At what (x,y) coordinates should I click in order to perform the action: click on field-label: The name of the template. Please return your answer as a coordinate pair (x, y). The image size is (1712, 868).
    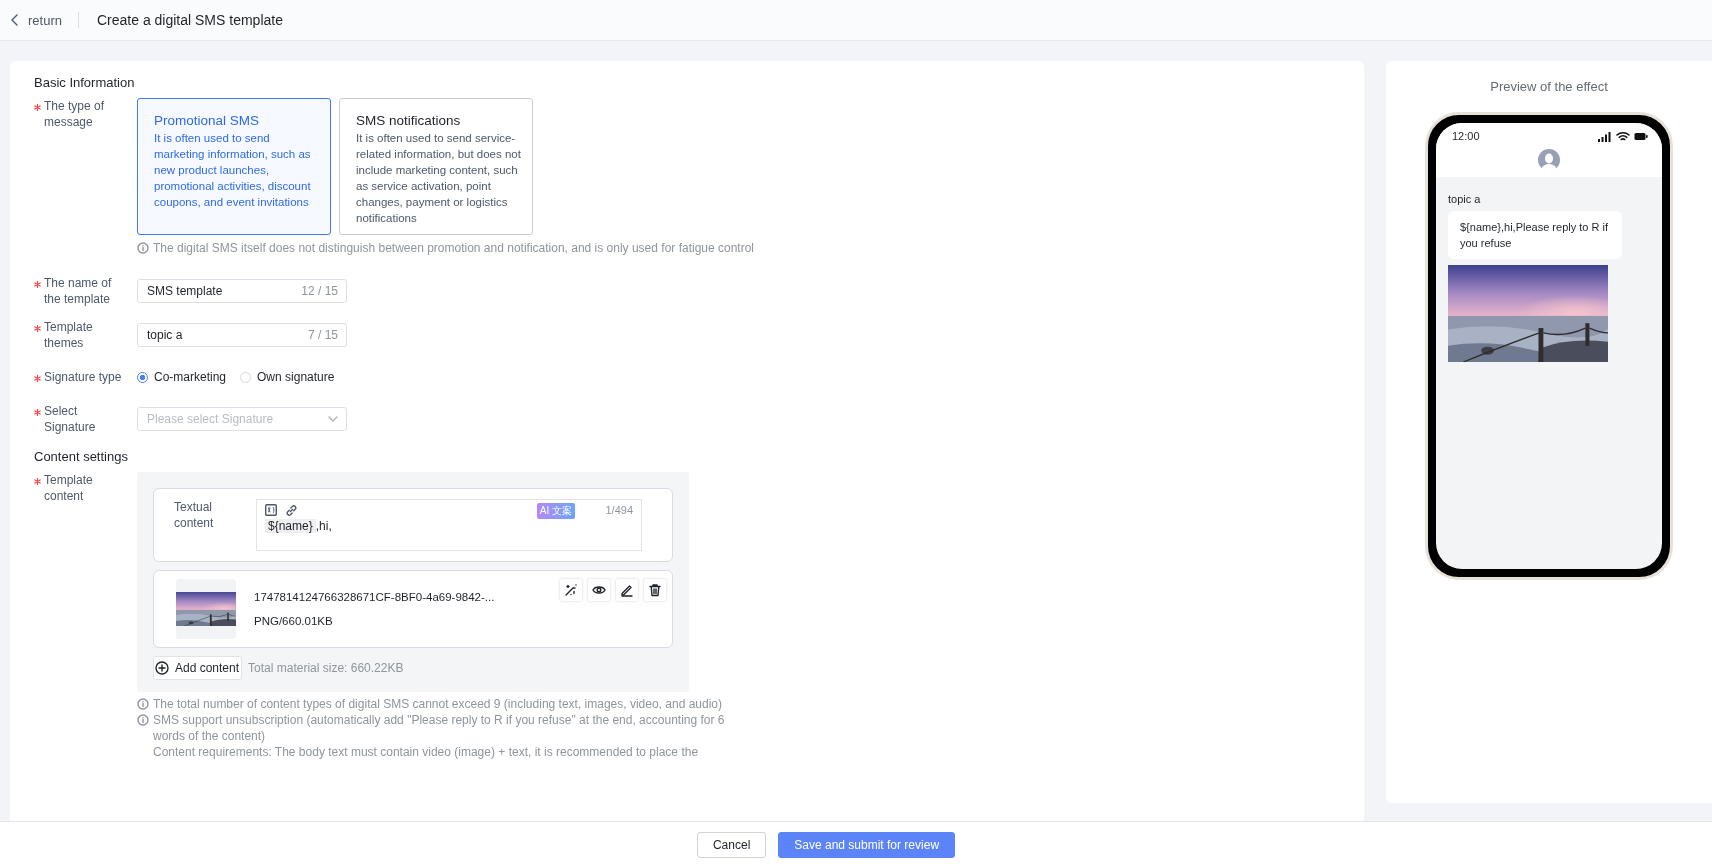
    Looking at the image, I should click on (78, 291).